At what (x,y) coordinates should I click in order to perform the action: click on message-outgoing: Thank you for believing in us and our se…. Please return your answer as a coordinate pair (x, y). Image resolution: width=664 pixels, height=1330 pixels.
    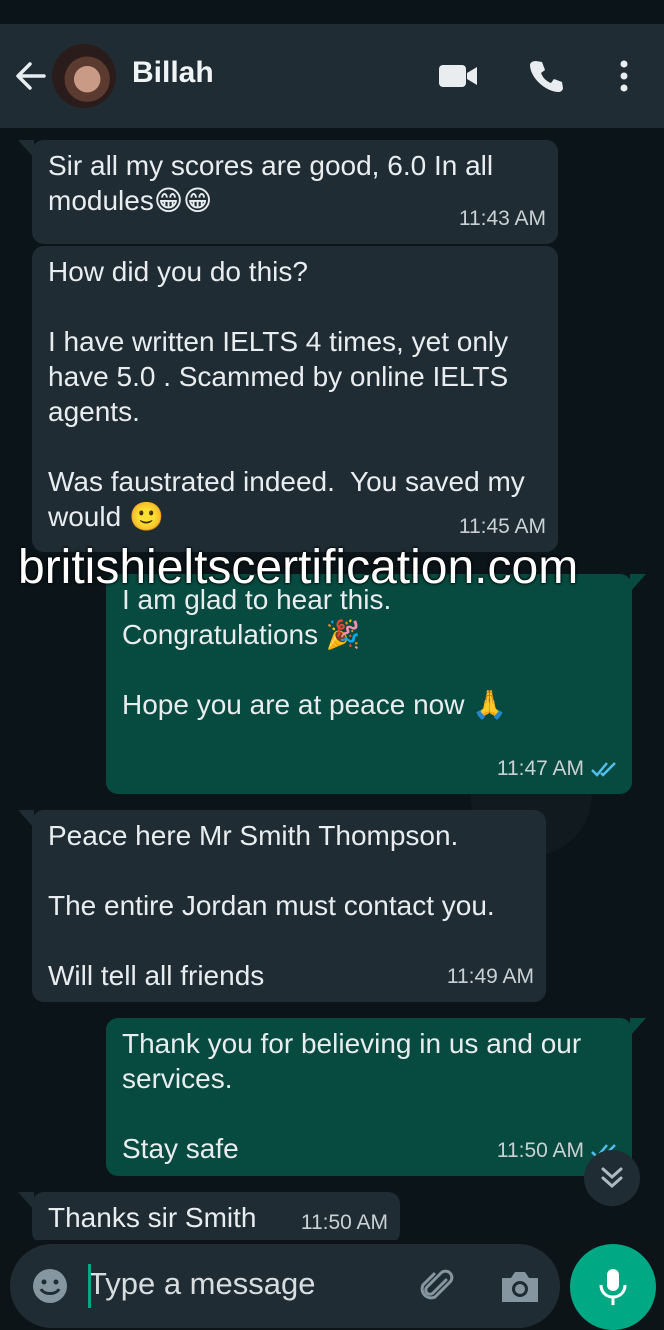
    Looking at the image, I should click on (369, 1097).